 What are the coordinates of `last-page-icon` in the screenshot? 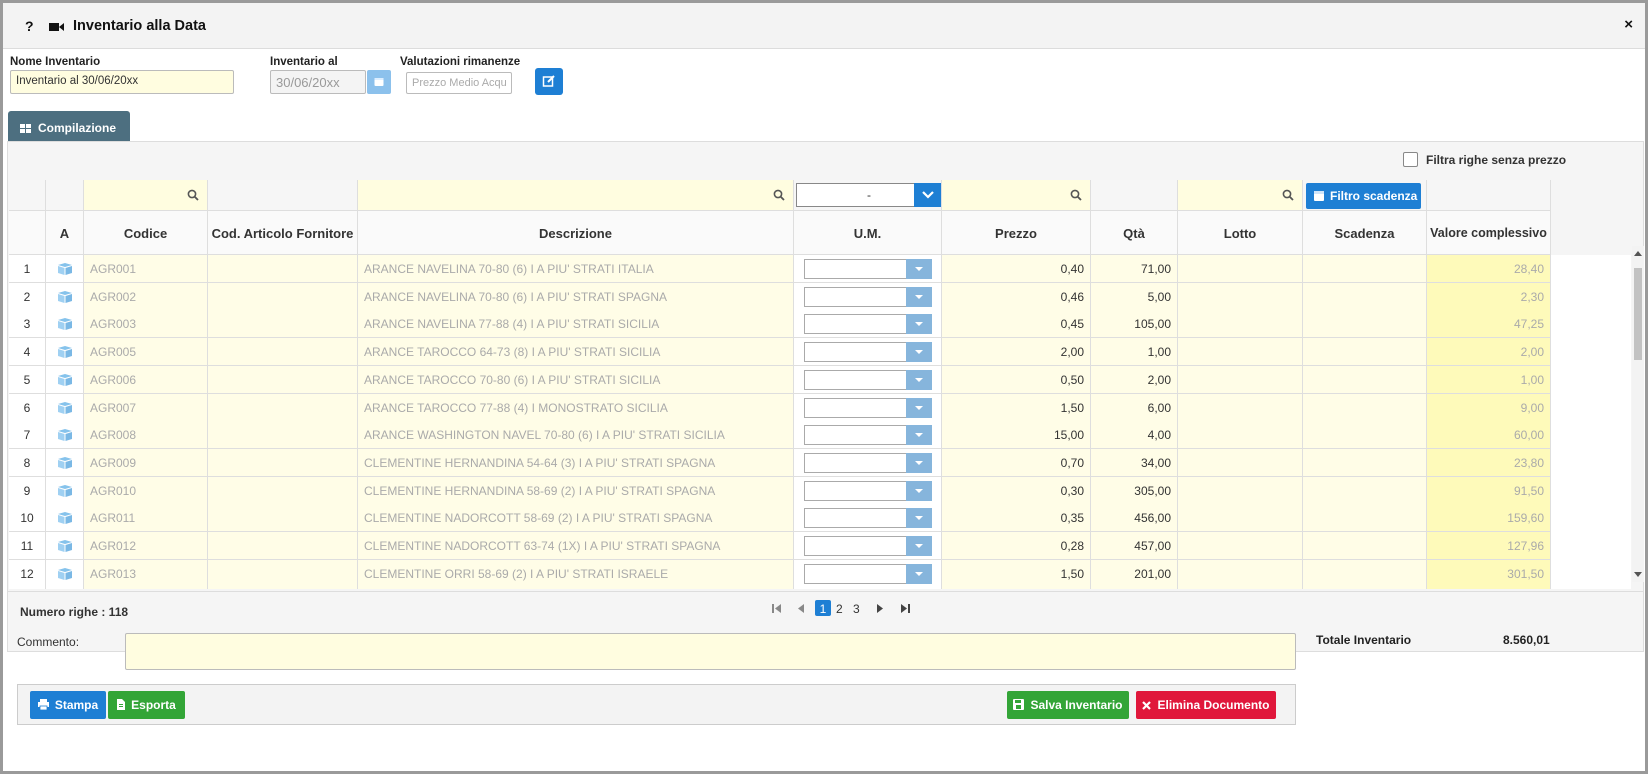 It's located at (905, 608).